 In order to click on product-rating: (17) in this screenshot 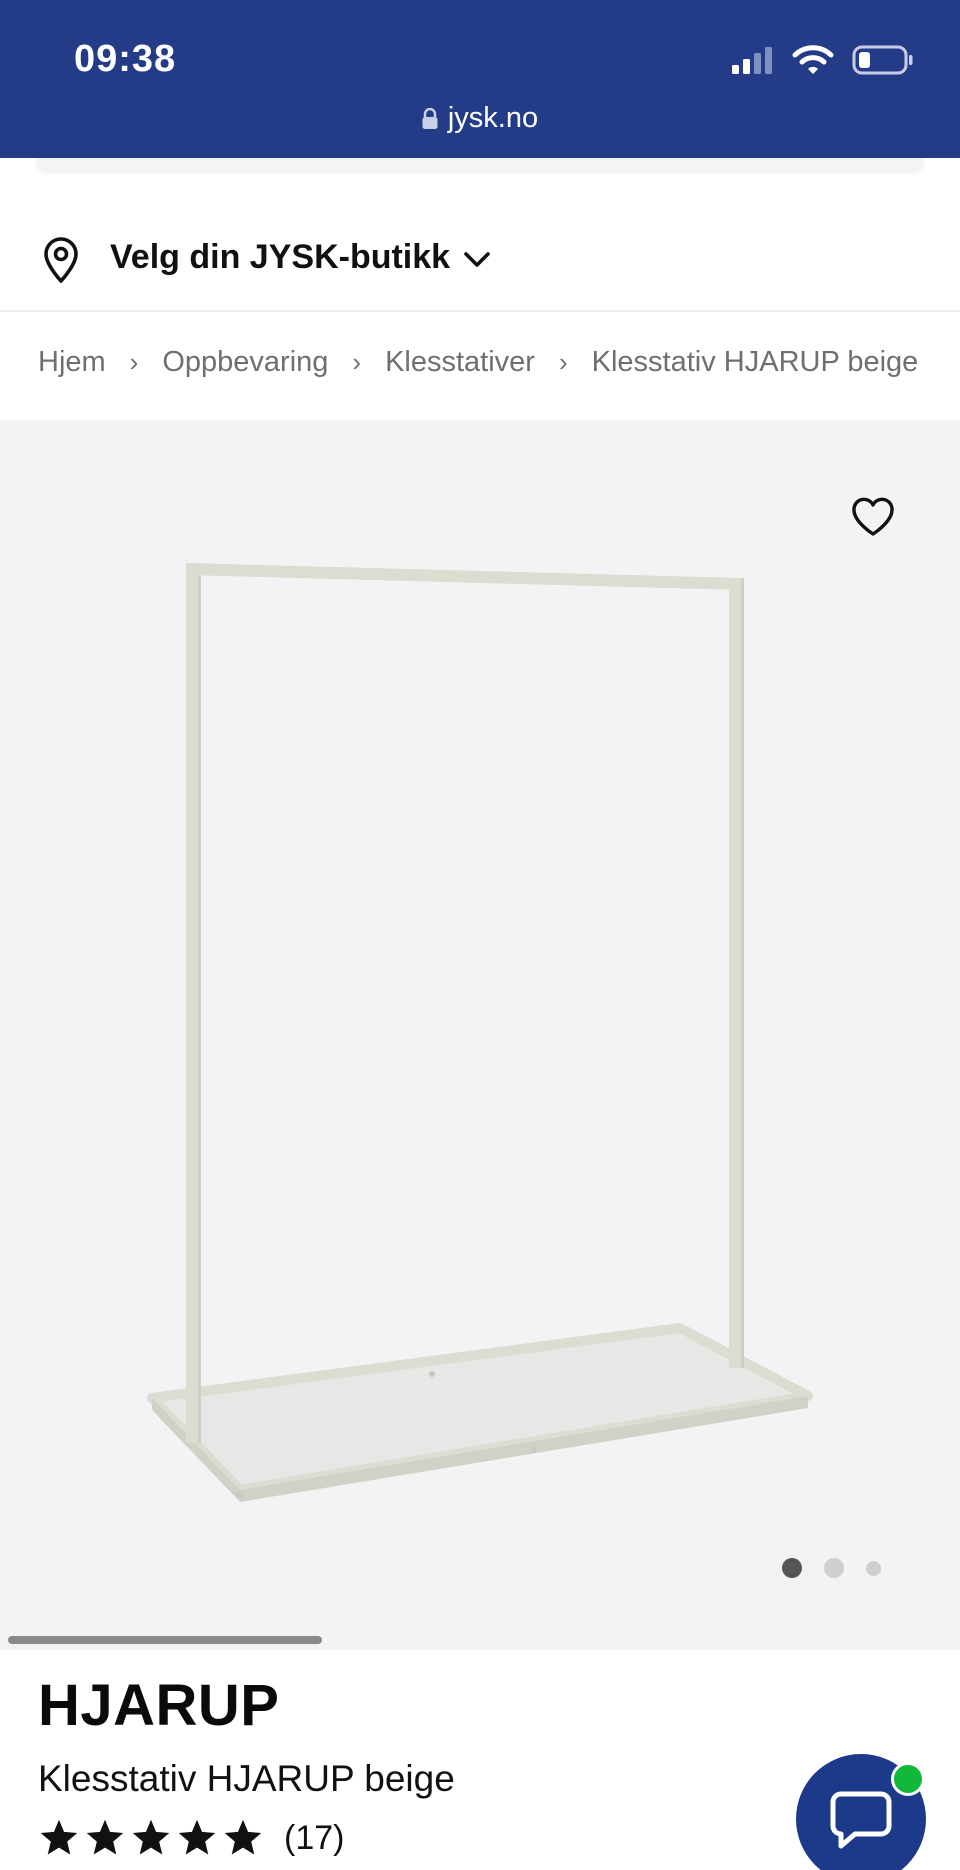, I will do `click(191, 1838)`.